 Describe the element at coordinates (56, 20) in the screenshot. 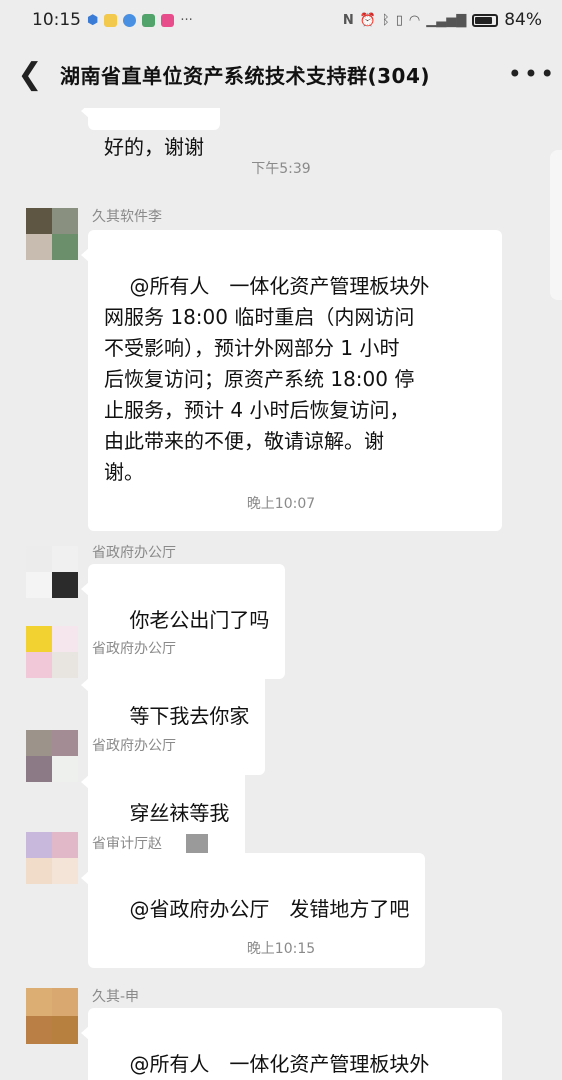

I see `status-time: 10:15` at that location.